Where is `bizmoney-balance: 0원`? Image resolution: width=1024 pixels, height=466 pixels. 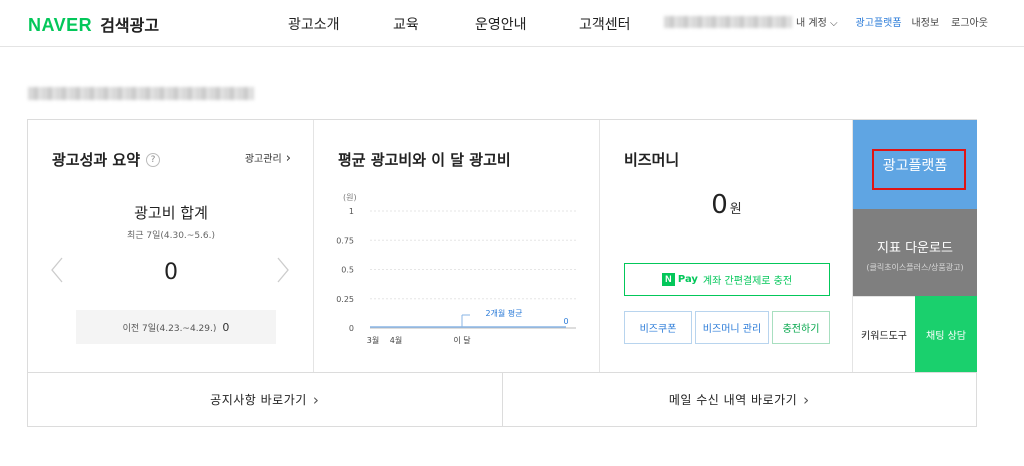 bizmoney-balance: 0원 is located at coordinates (726, 205).